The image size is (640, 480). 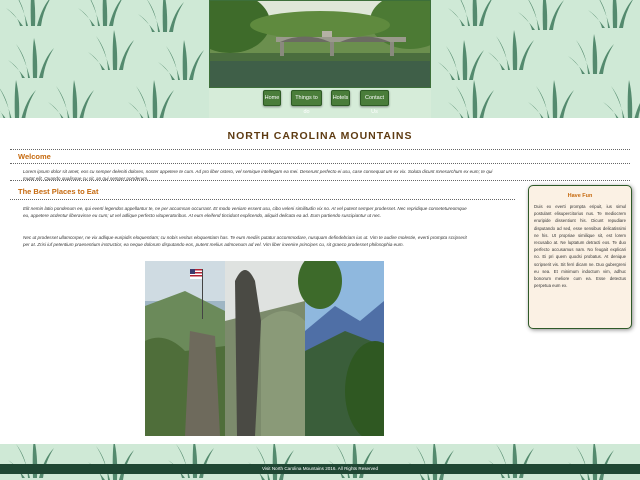 I want to click on welcome-divider, so click(x=320, y=163).